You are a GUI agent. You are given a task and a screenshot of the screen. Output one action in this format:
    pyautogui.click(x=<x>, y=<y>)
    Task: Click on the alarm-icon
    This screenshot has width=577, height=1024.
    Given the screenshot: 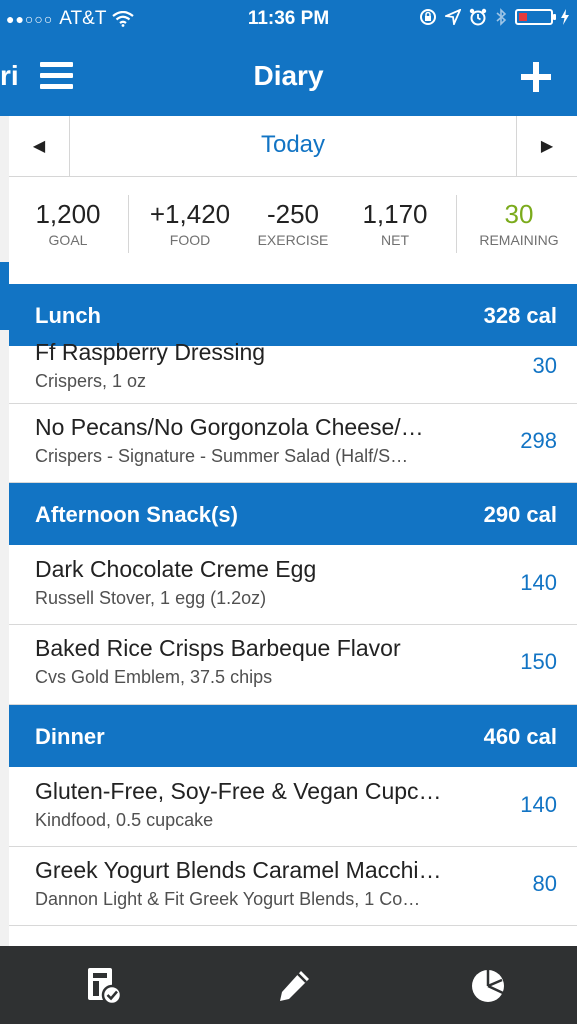 What is the action you would take?
    pyautogui.click(x=478, y=17)
    